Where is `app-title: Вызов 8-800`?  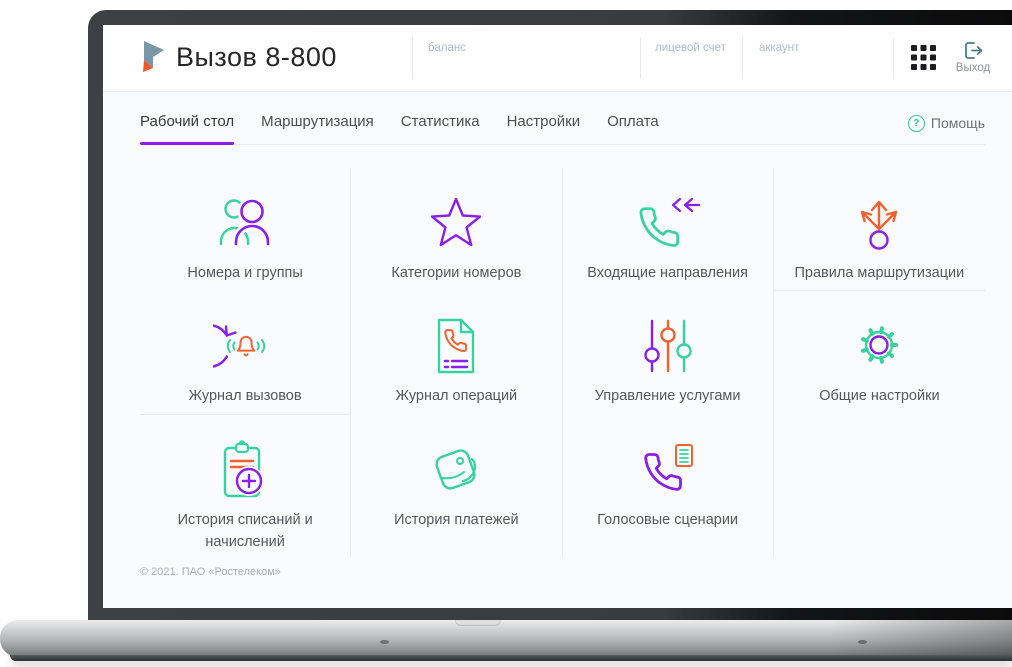
app-title: Вызов 8-800 is located at coordinates (256, 57).